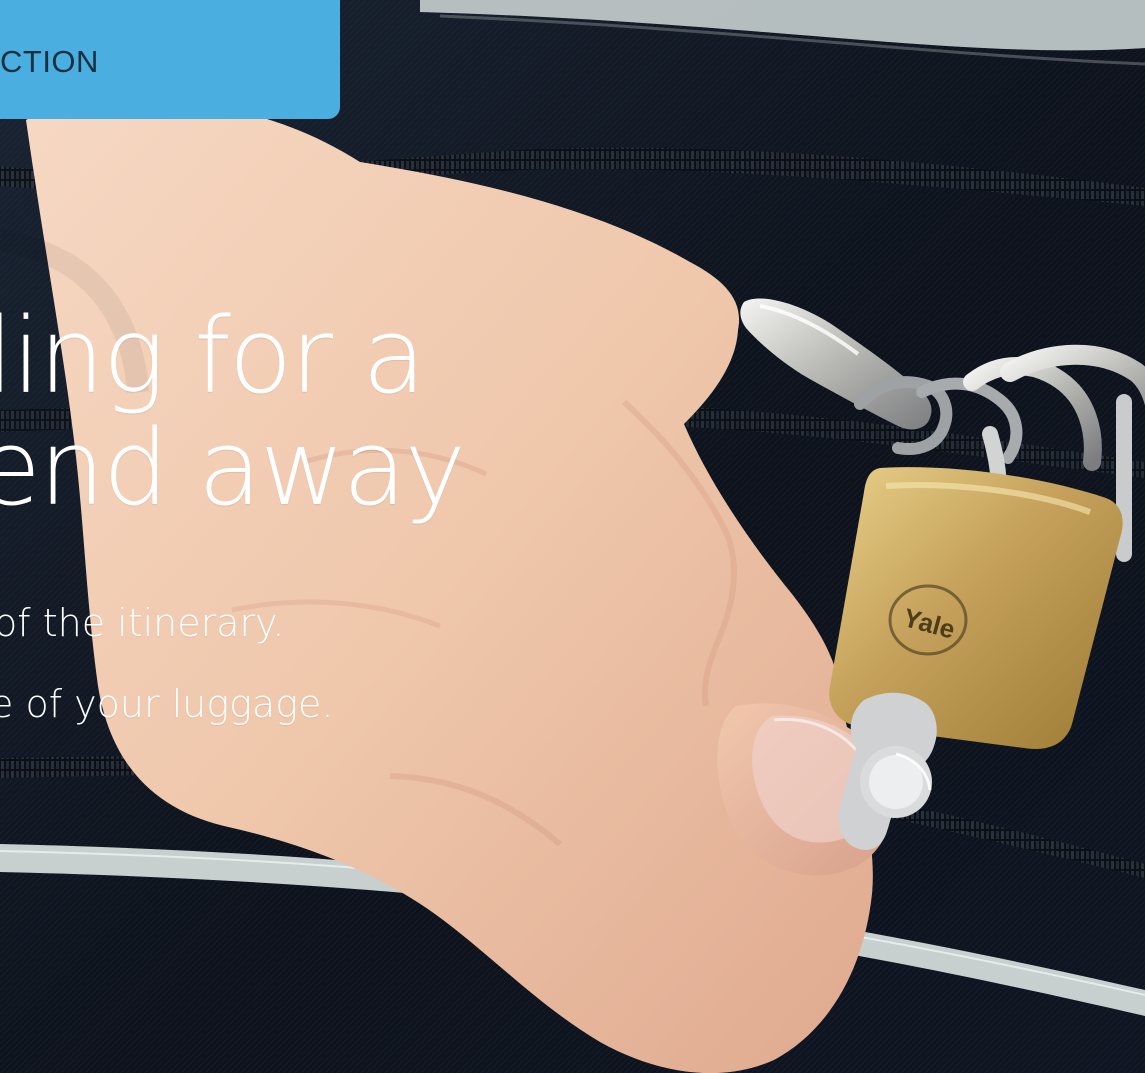 The height and width of the screenshot is (1073, 1145). I want to click on section-badge: CTION, so click(170, 59).